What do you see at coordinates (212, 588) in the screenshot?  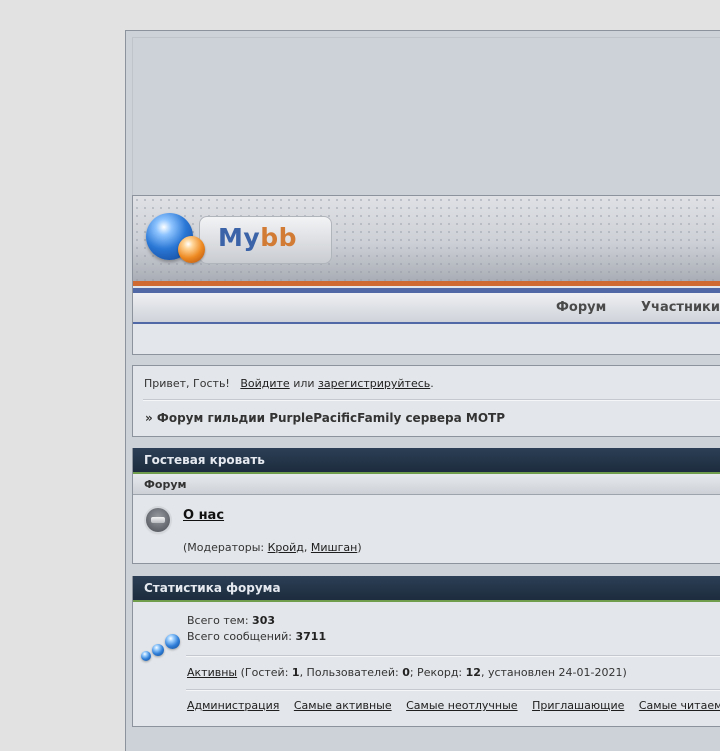 I see `stats-title: Статистика форума` at bounding box center [212, 588].